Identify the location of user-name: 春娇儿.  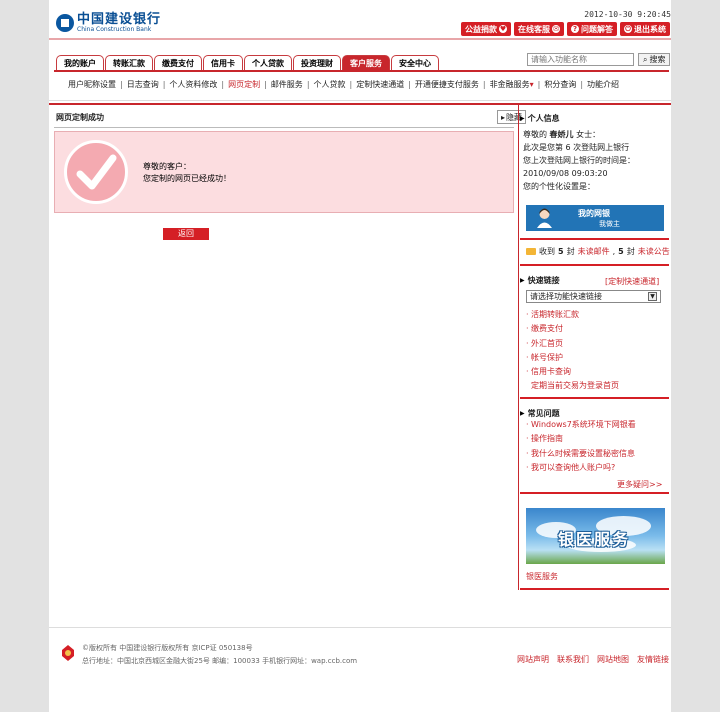
(561, 134).